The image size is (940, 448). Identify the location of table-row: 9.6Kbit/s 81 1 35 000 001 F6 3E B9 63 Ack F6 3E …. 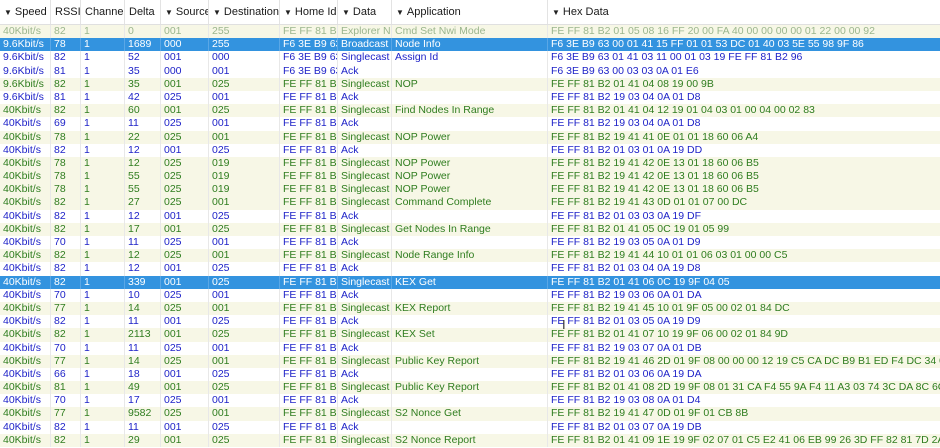
(470, 71).